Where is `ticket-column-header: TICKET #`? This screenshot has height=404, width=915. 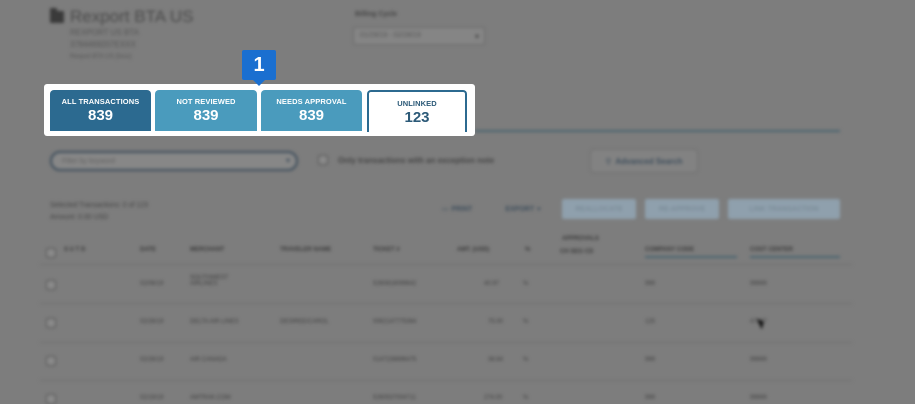 ticket-column-header: TICKET # is located at coordinates (386, 250).